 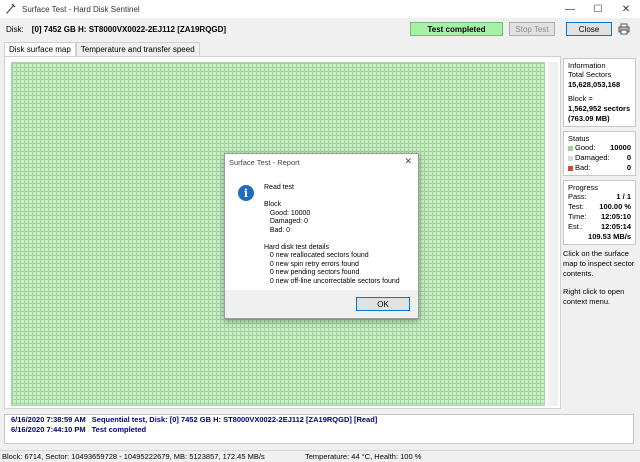 I want to click on status-title: Status, so click(x=579, y=138).